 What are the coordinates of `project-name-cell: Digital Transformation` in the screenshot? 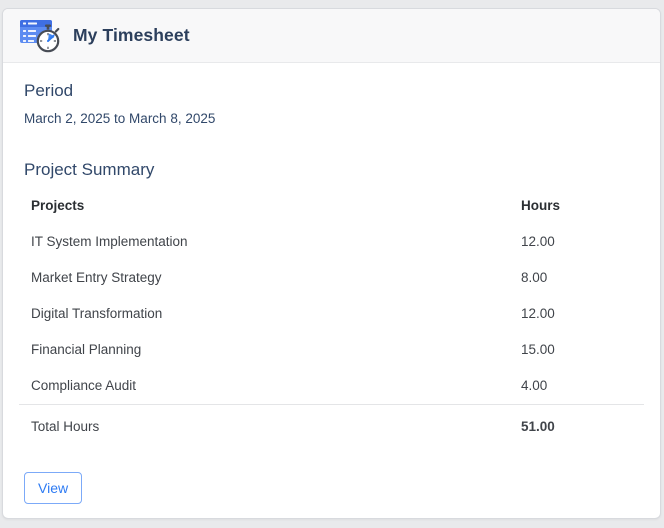 It's located at (97, 313).